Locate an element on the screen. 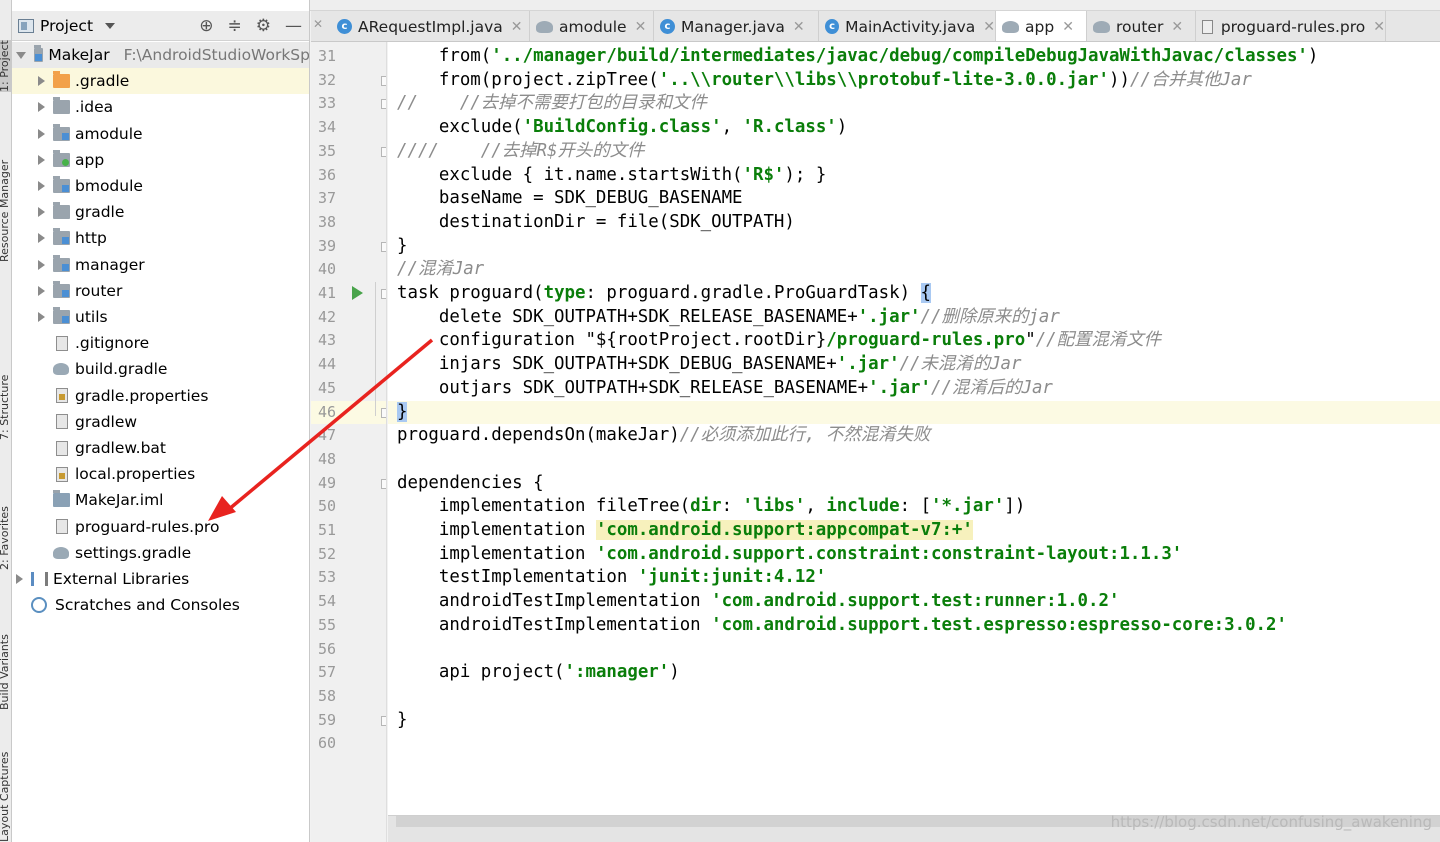  editor-tab-amodule: amodule ✕ is located at coordinates (592, 26).